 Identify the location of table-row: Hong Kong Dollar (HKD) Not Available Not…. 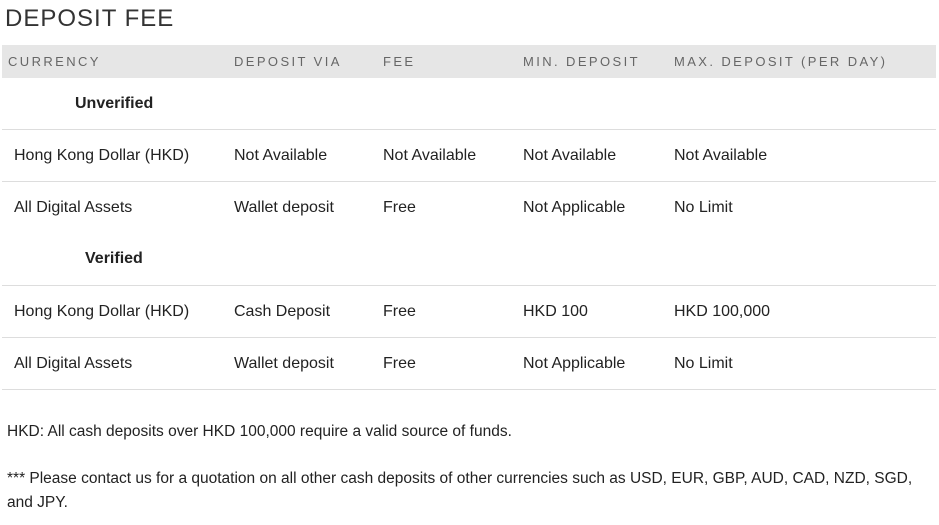
(469, 155).